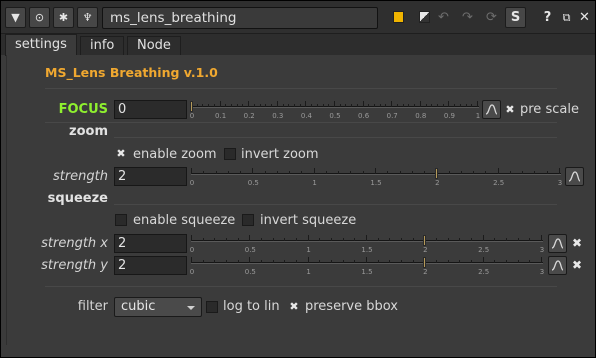  Describe the element at coordinates (424, 17) in the screenshot. I see `tile-color-swatch` at that location.